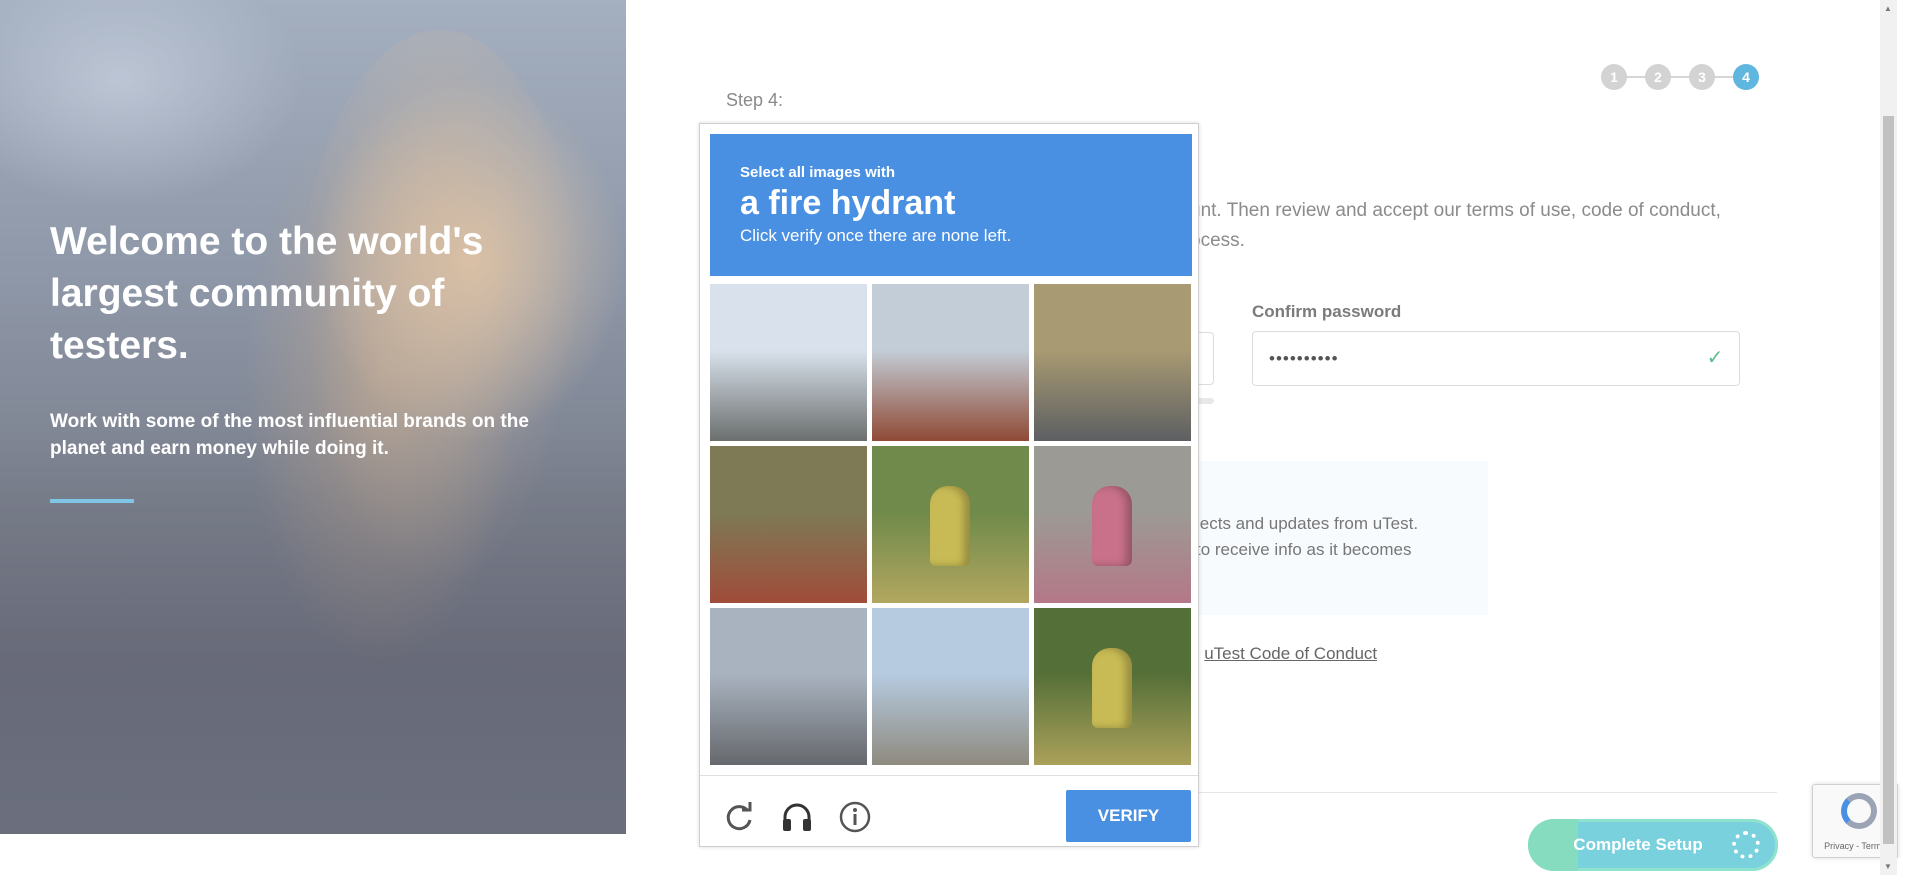 This screenshot has width=1920, height=875. Describe the element at coordinates (1290, 653) in the screenshot. I see `code-of-conduct-link: uTest Code of Conduct` at that location.